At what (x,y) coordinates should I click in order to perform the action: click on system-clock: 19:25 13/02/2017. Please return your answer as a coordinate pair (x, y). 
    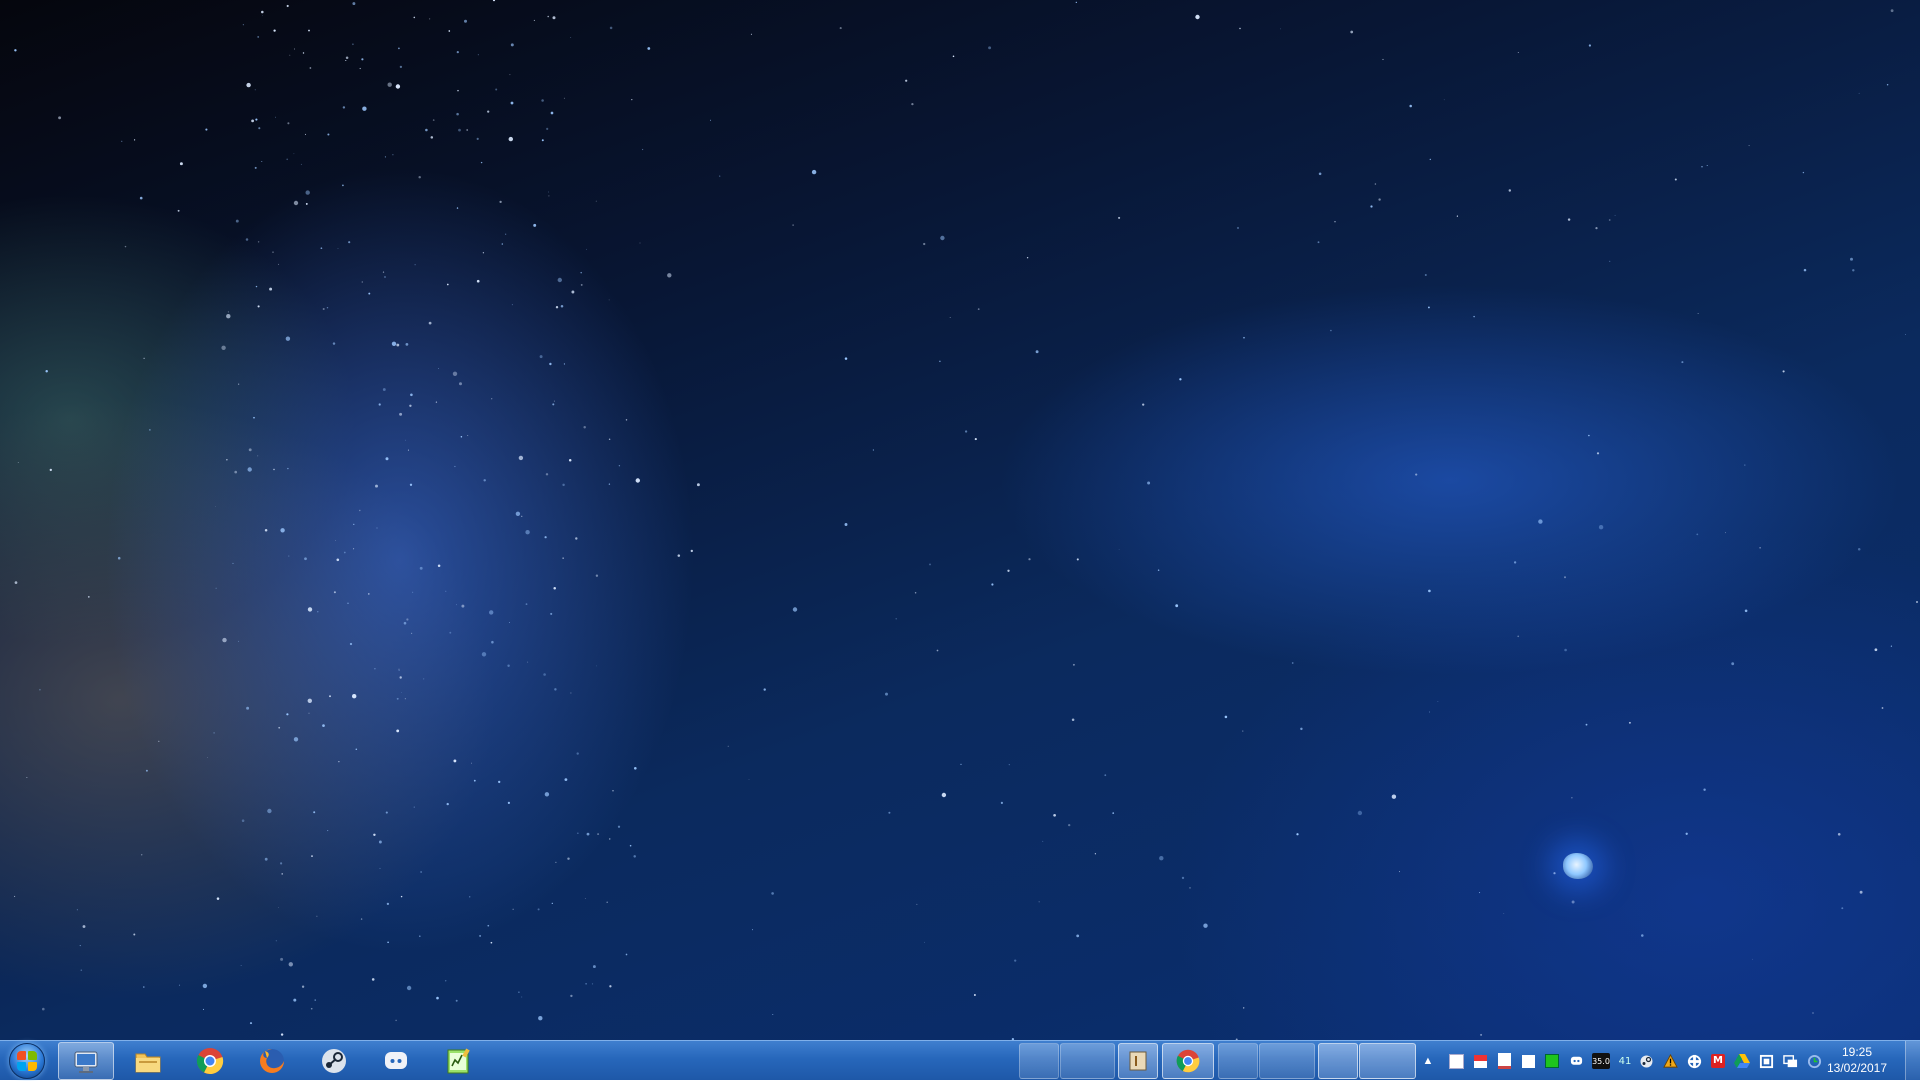
    Looking at the image, I should click on (1857, 1061).